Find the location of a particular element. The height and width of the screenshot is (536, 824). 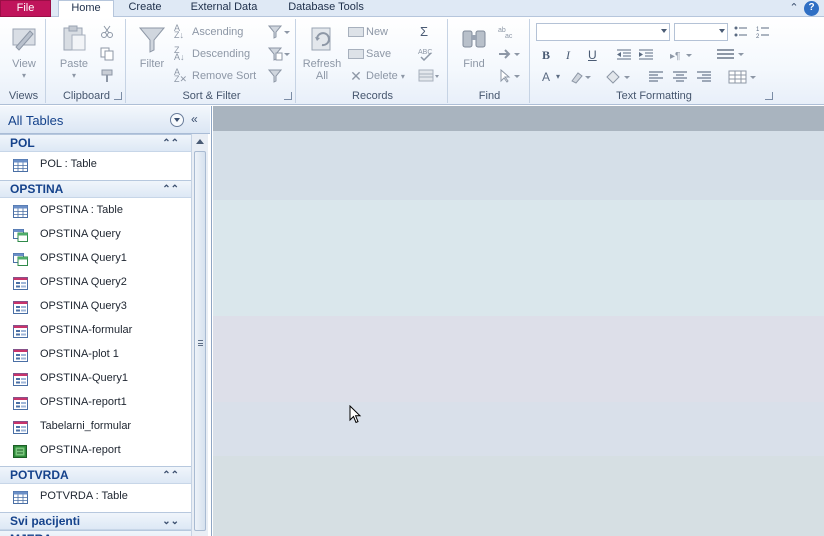

tab-database-tools: Database Tools is located at coordinates (326, 8).